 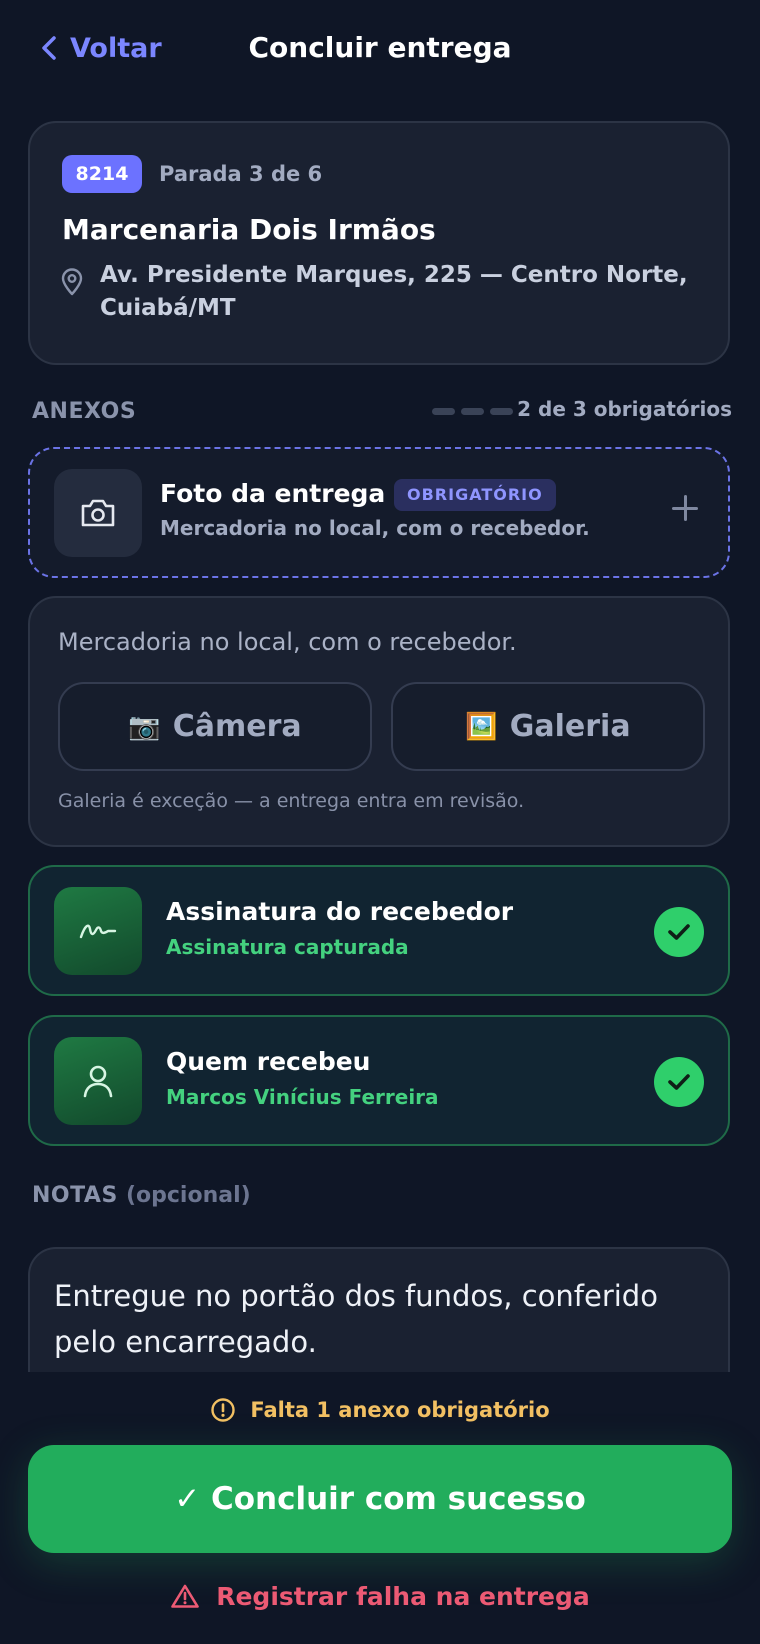 I want to click on fail-label: Registrar falha na entrega, so click(x=403, y=1596).